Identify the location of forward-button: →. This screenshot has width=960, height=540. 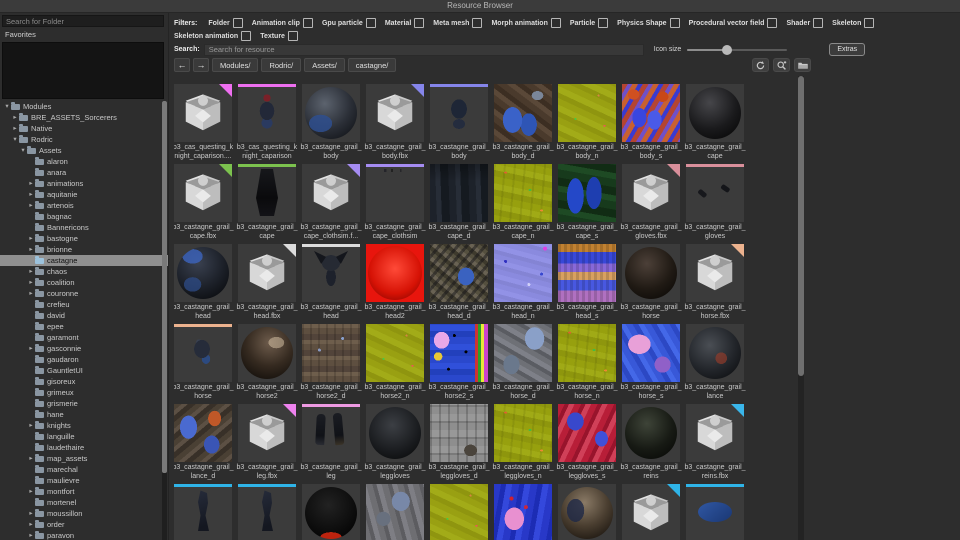
(201, 65).